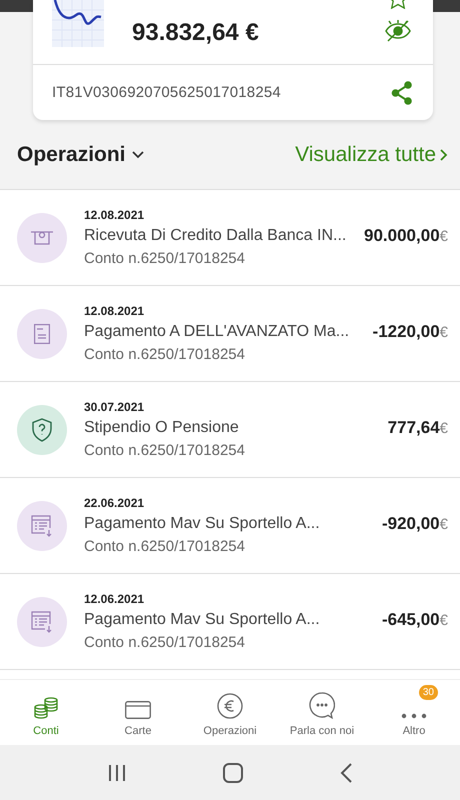 The image size is (460, 800). What do you see at coordinates (78, 23) in the screenshot?
I see `balance-chart-thumbnail` at bounding box center [78, 23].